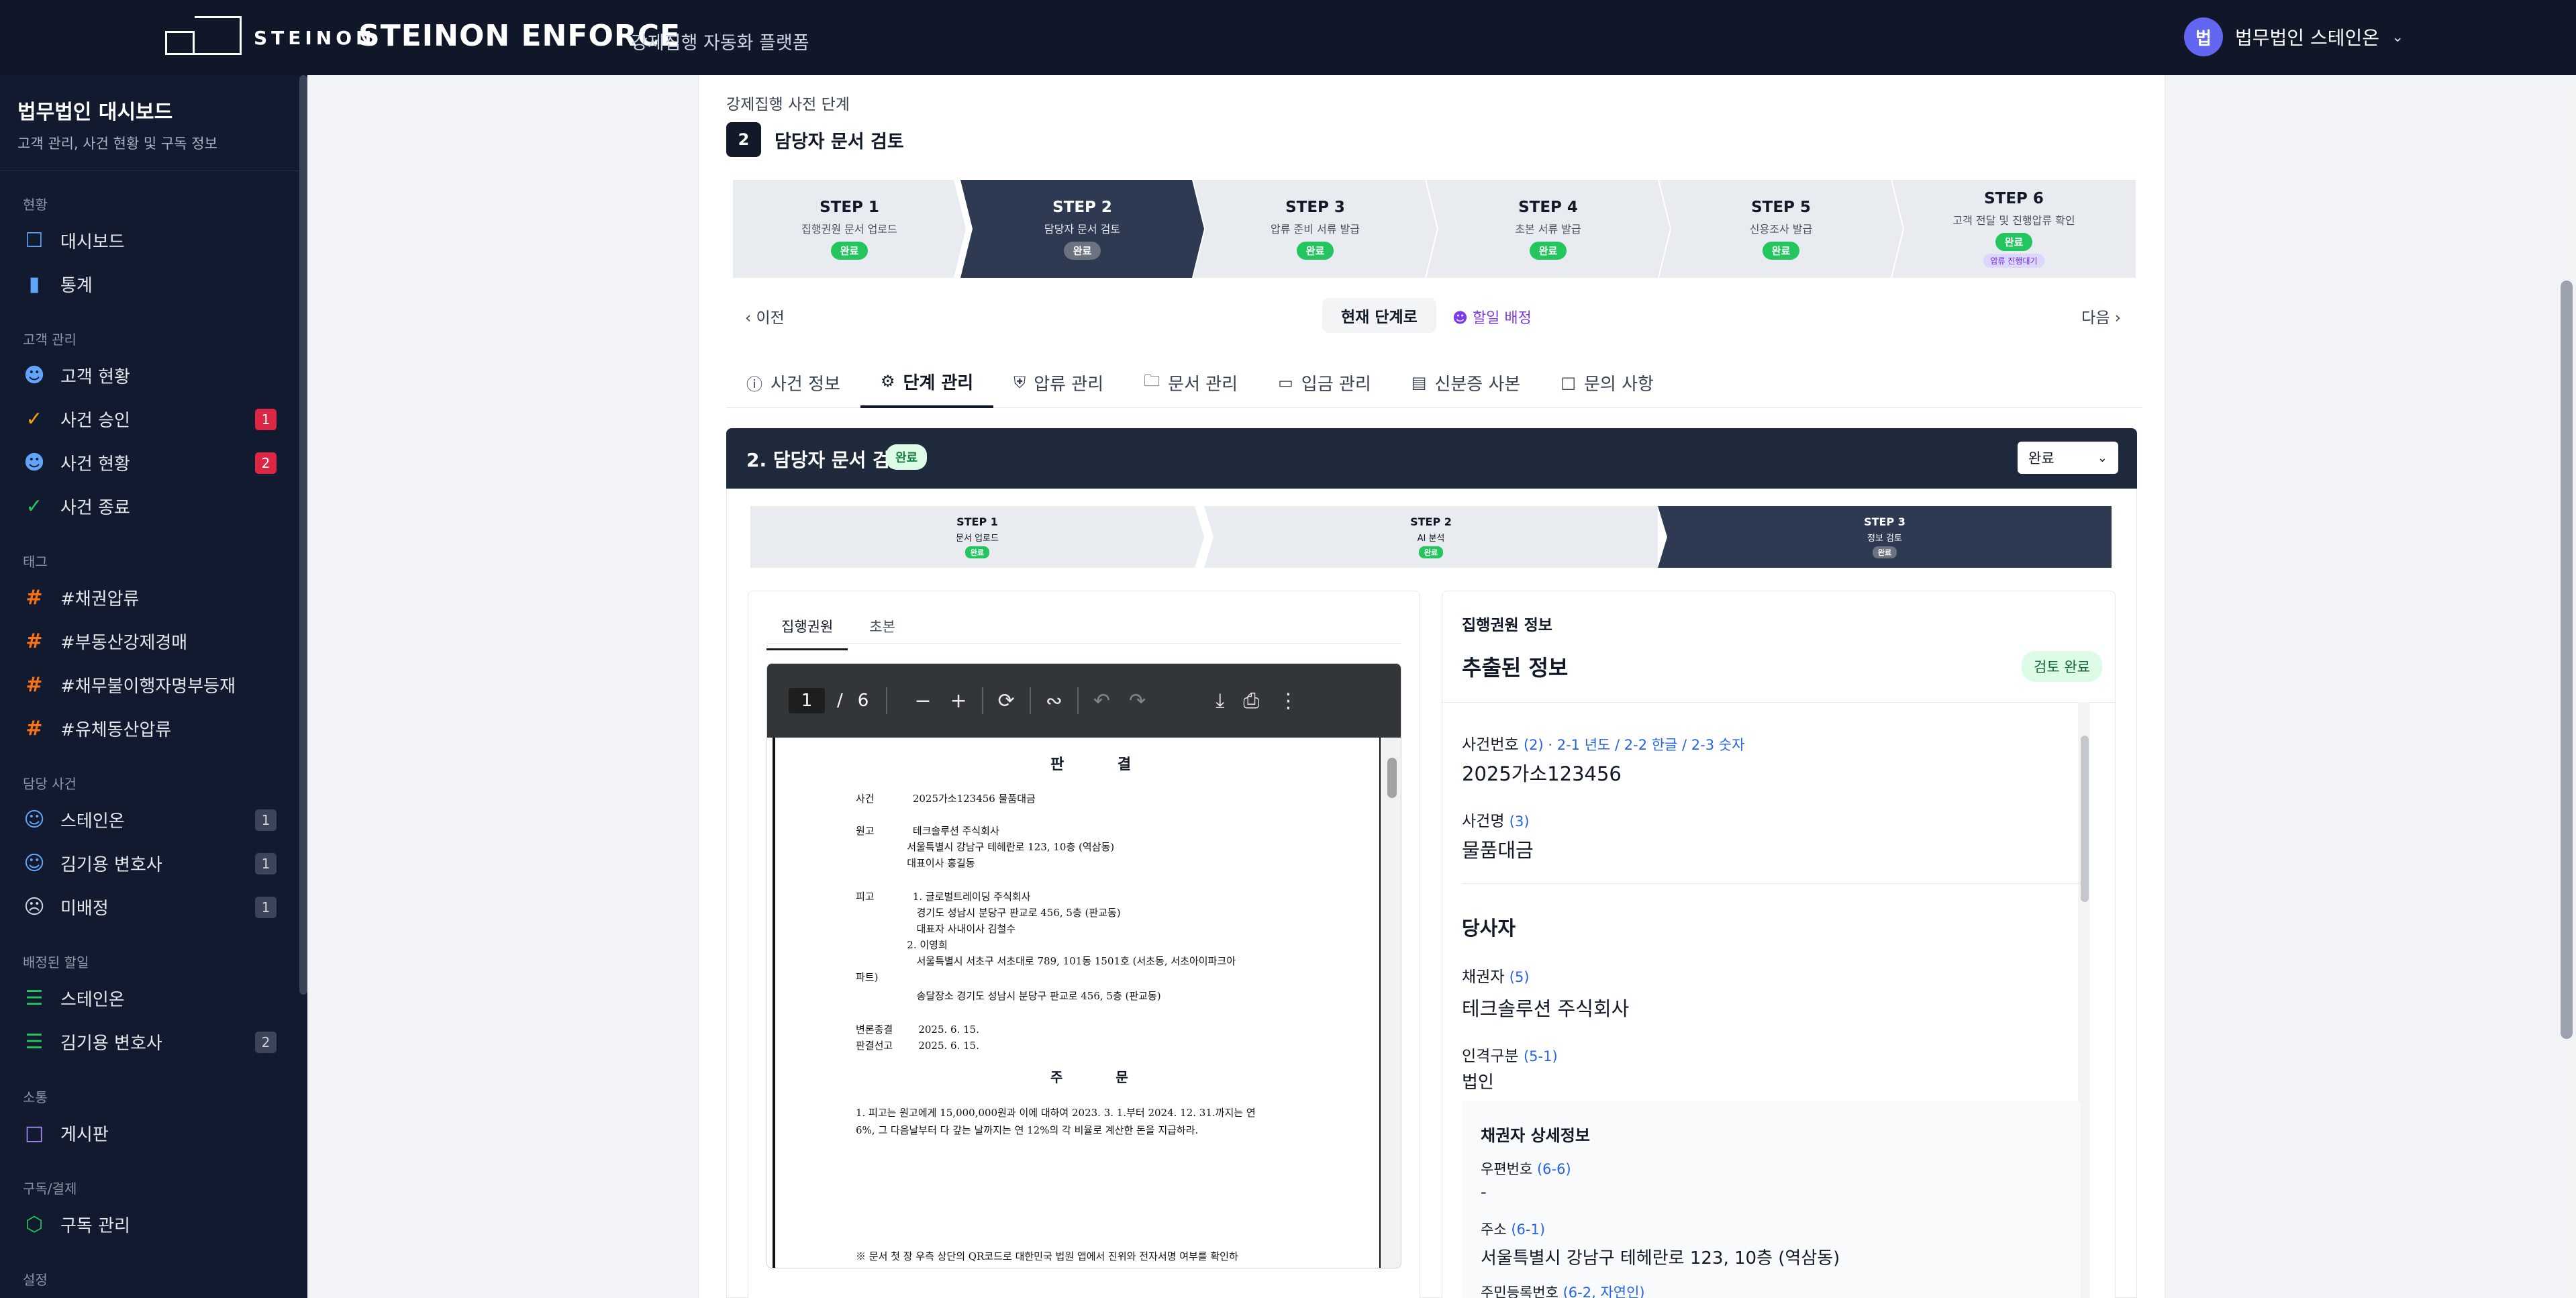  What do you see at coordinates (153, 597) in the screenshot?
I see `sidebar-item: # #채권압류` at bounding box center [153, 597].